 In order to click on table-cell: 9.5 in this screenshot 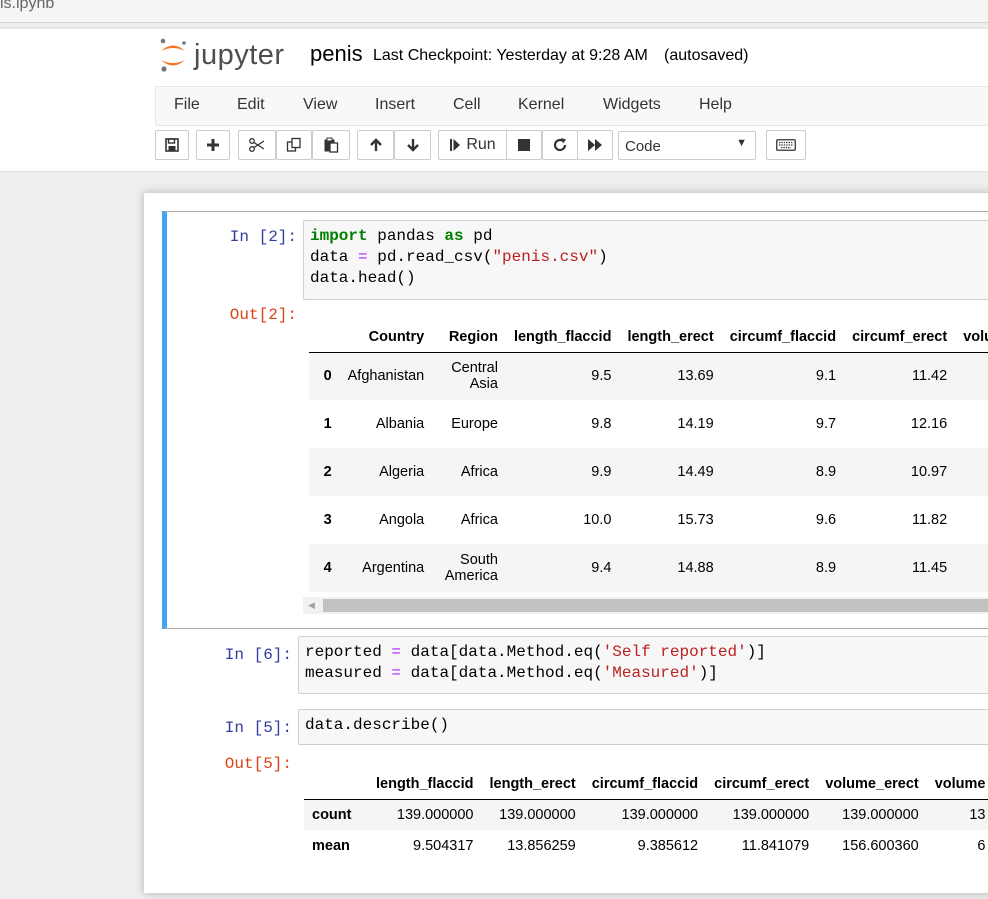, I will do `click(601, 376)`.